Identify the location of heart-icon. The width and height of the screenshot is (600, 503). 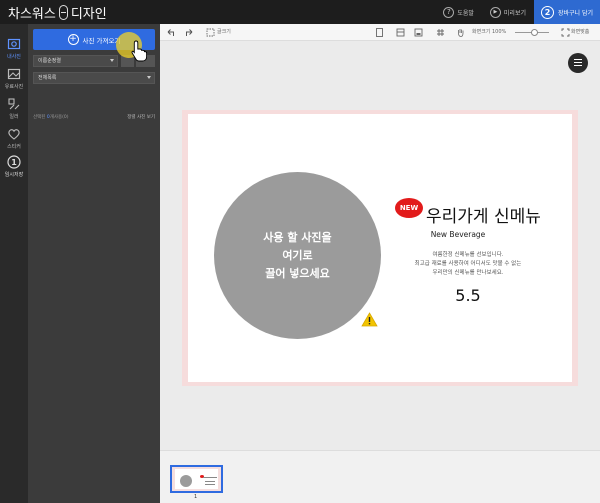
(14, 134).